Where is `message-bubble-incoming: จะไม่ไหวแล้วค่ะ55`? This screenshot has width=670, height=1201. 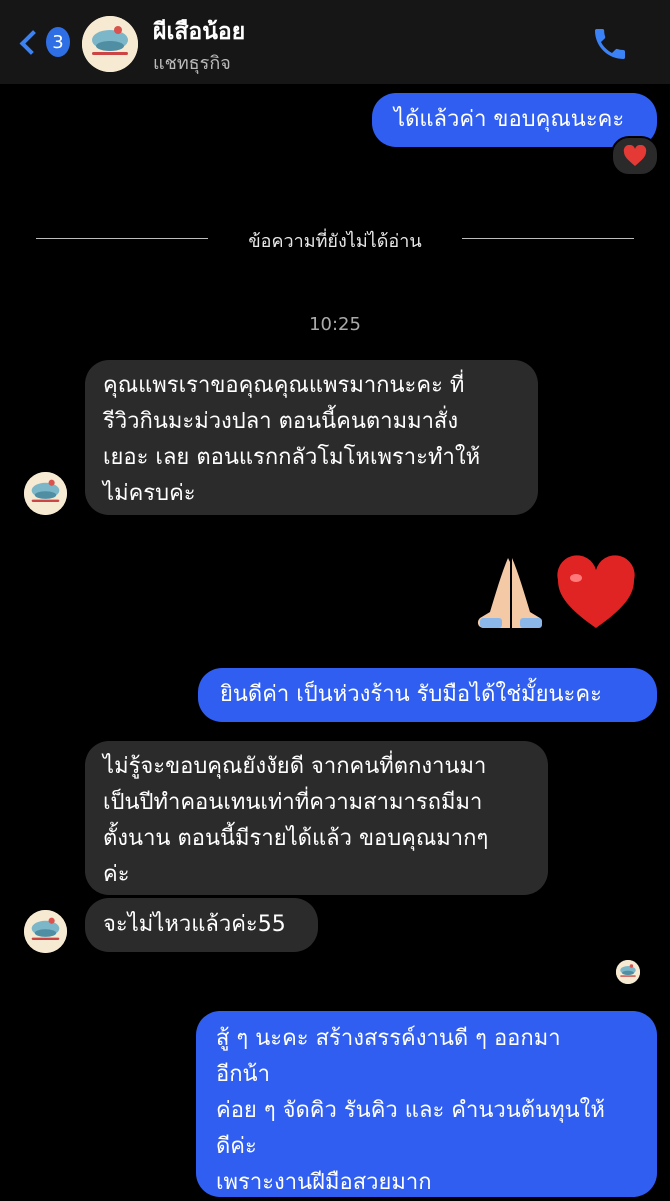
message-bubble-incoming: จะไม่ไหวแล้วค่ะ55 is located at coordinates (201, 925).